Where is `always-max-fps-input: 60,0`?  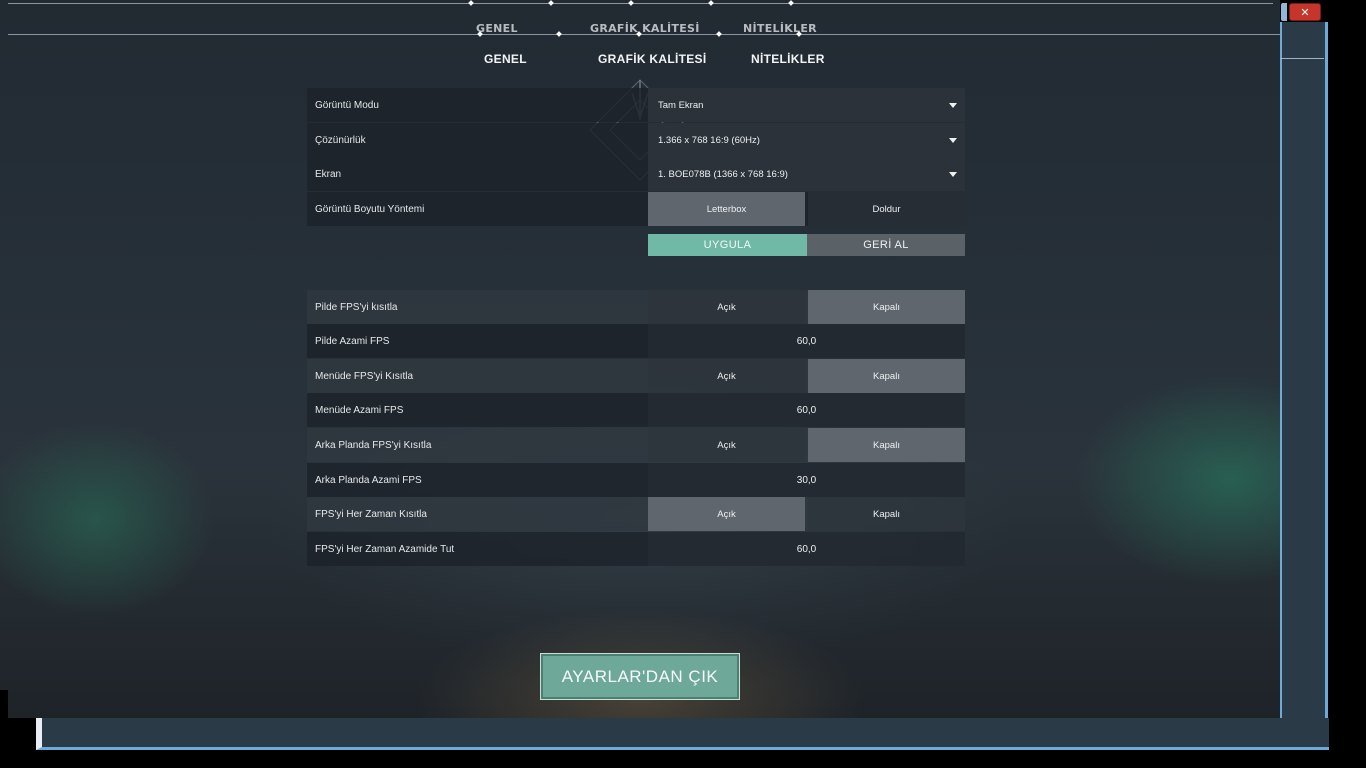 always-max-fps-input: 60,0 is located at coordinates (806, 549).